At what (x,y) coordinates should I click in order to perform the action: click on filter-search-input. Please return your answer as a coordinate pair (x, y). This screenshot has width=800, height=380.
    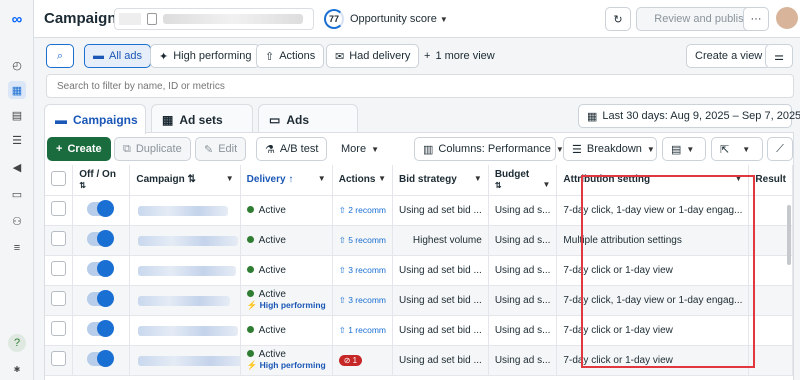
    Looking at the image, I should click on (420, 86).